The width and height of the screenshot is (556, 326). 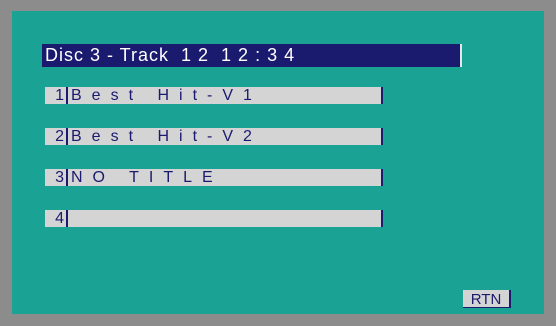 What do you see at coordinates (56, 177) in the screenshot?
I see `track-number: 3` at bounding box center [56, 177].